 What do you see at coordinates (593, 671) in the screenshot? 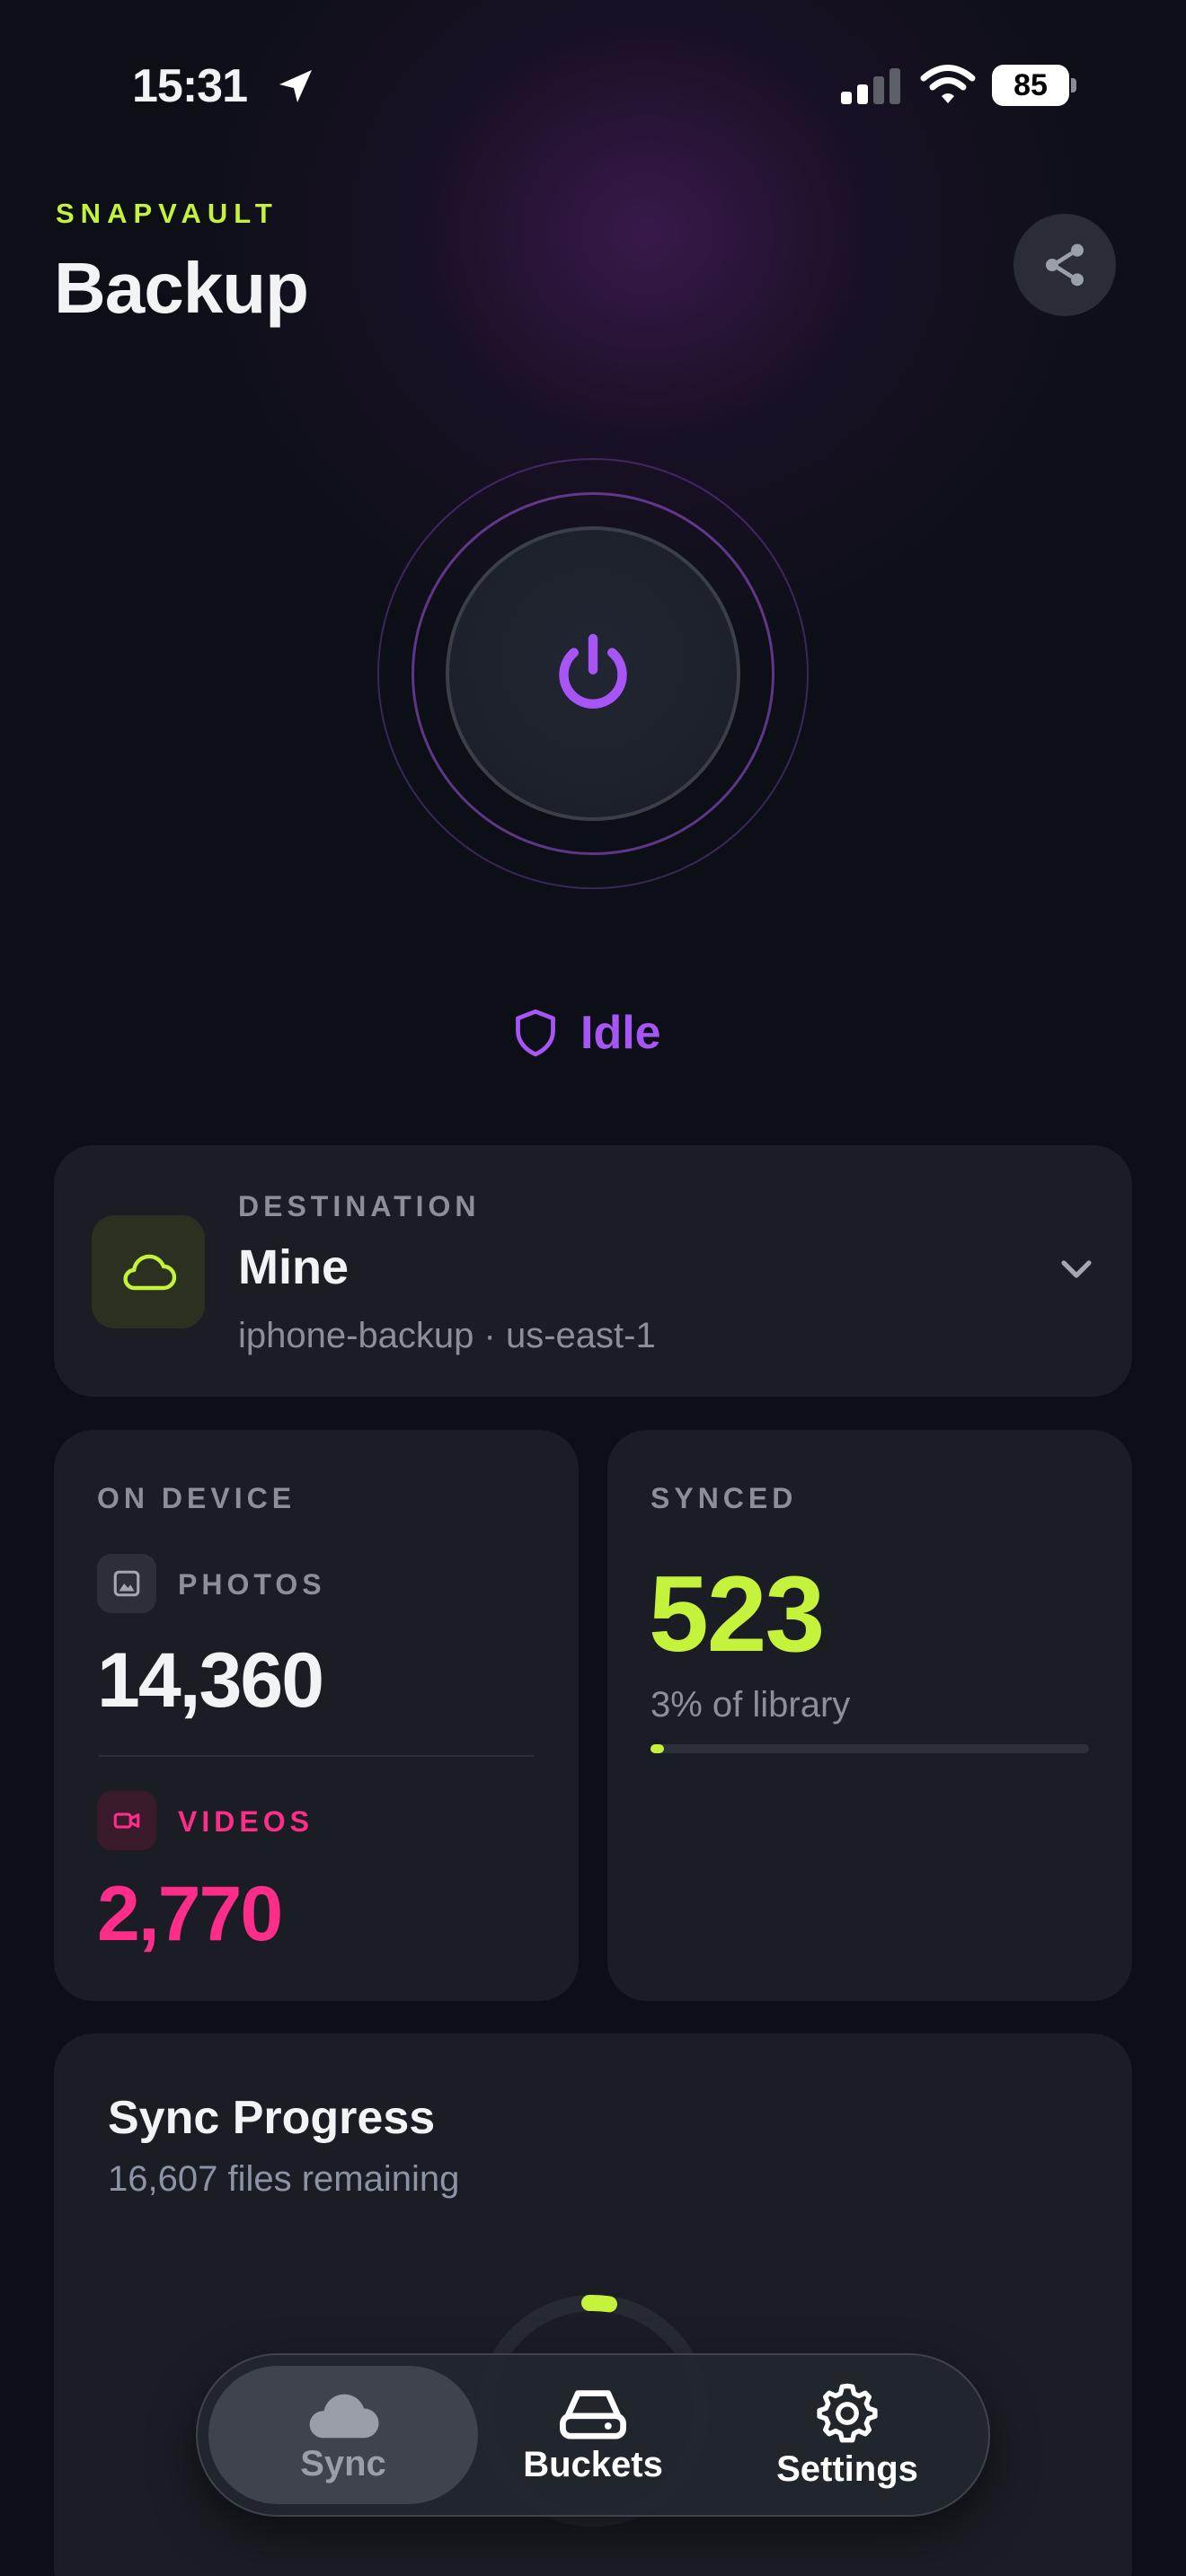
I see `power-icon` at bounding box center [593, 671].